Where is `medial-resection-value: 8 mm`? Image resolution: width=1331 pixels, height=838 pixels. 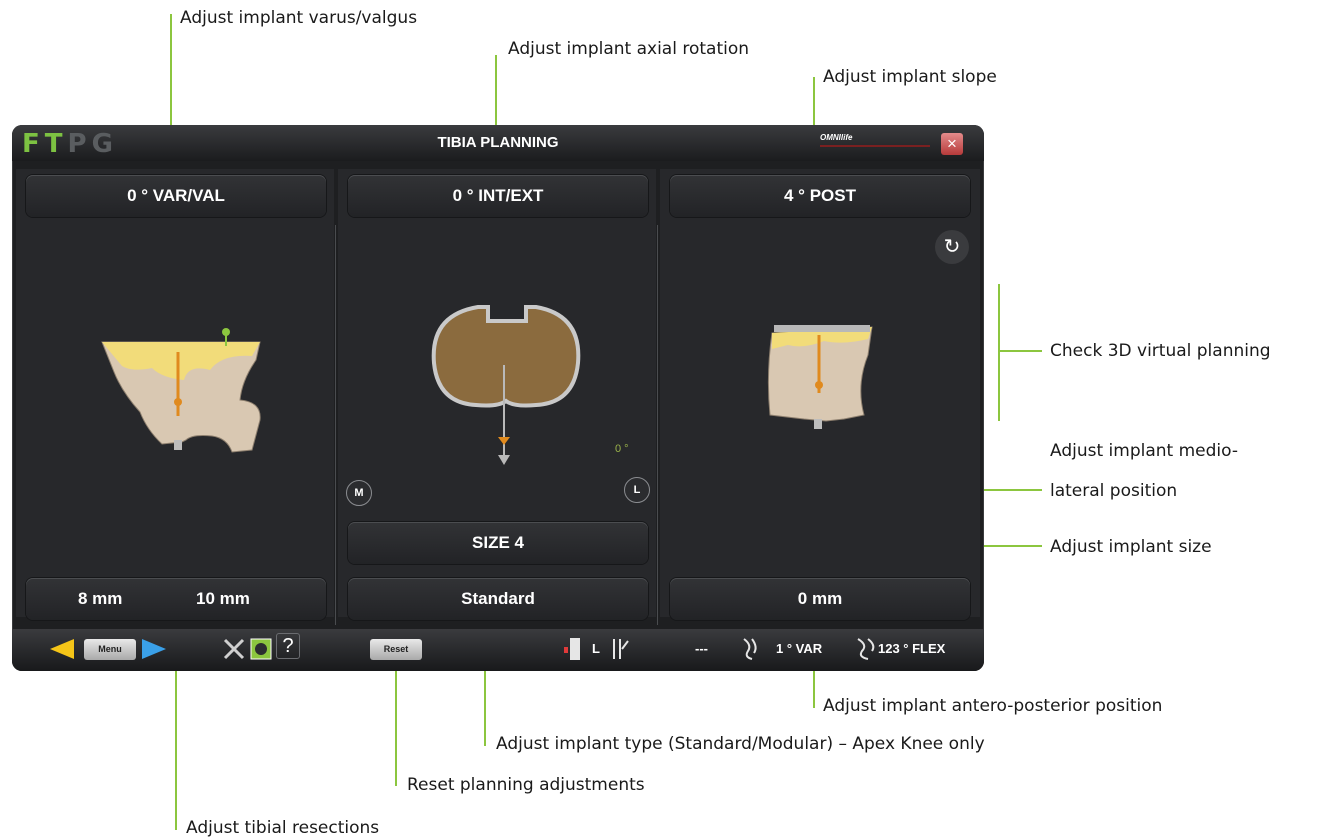
medial-resection-value: 8 mm is located at coordinates (100, 599).